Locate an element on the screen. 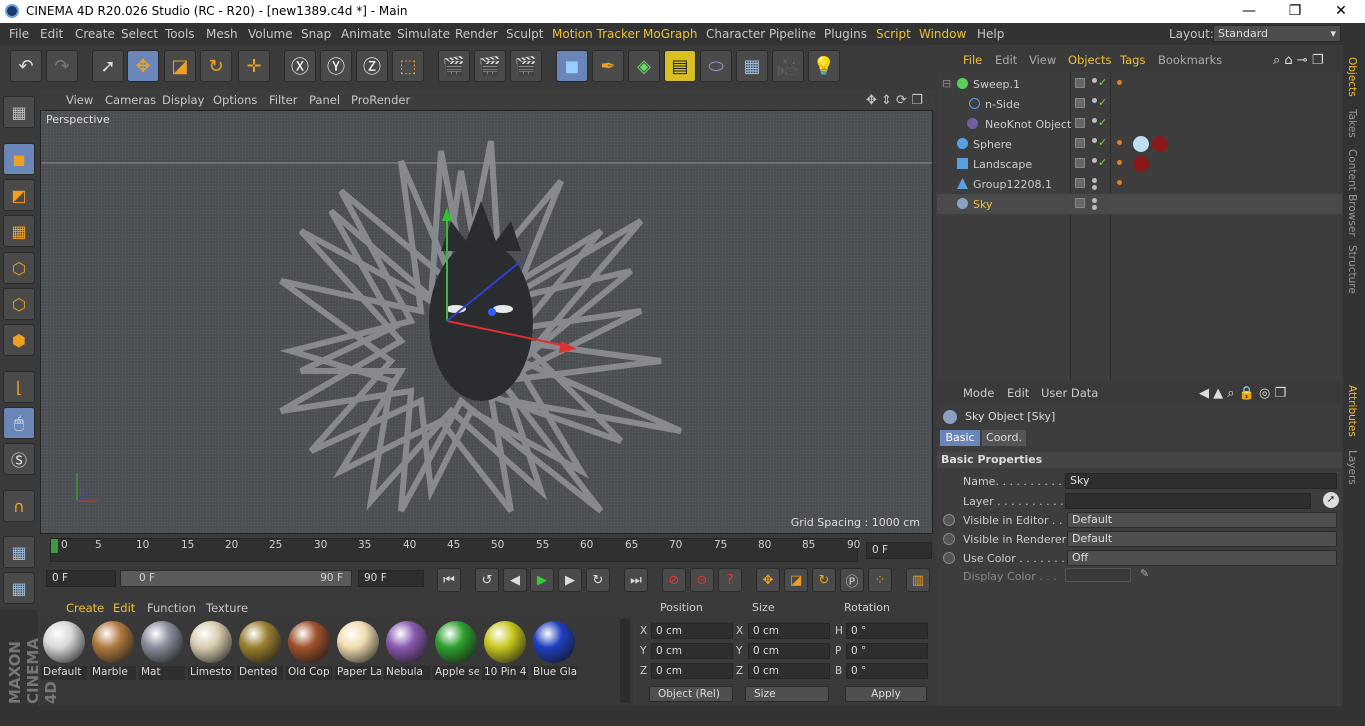 Image resolution: width=1365 pixels, height=726 pixels. material-item: Limesto is located at coordinates (211, 650).